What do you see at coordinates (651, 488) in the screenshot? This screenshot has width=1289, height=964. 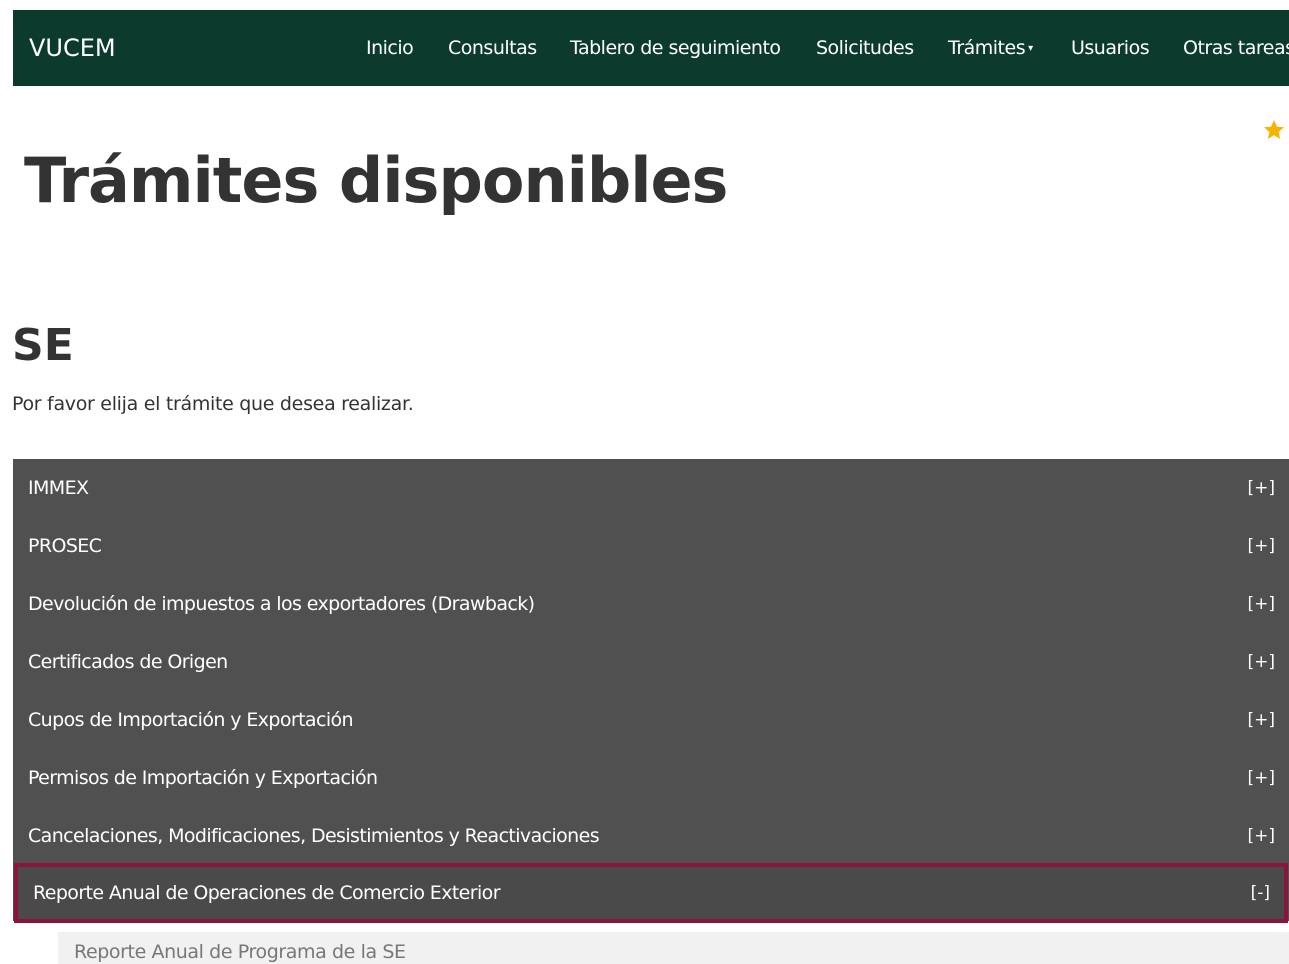 I see `accordion-item-immex: IMMEX [+]` at bounding box center [651, 488].